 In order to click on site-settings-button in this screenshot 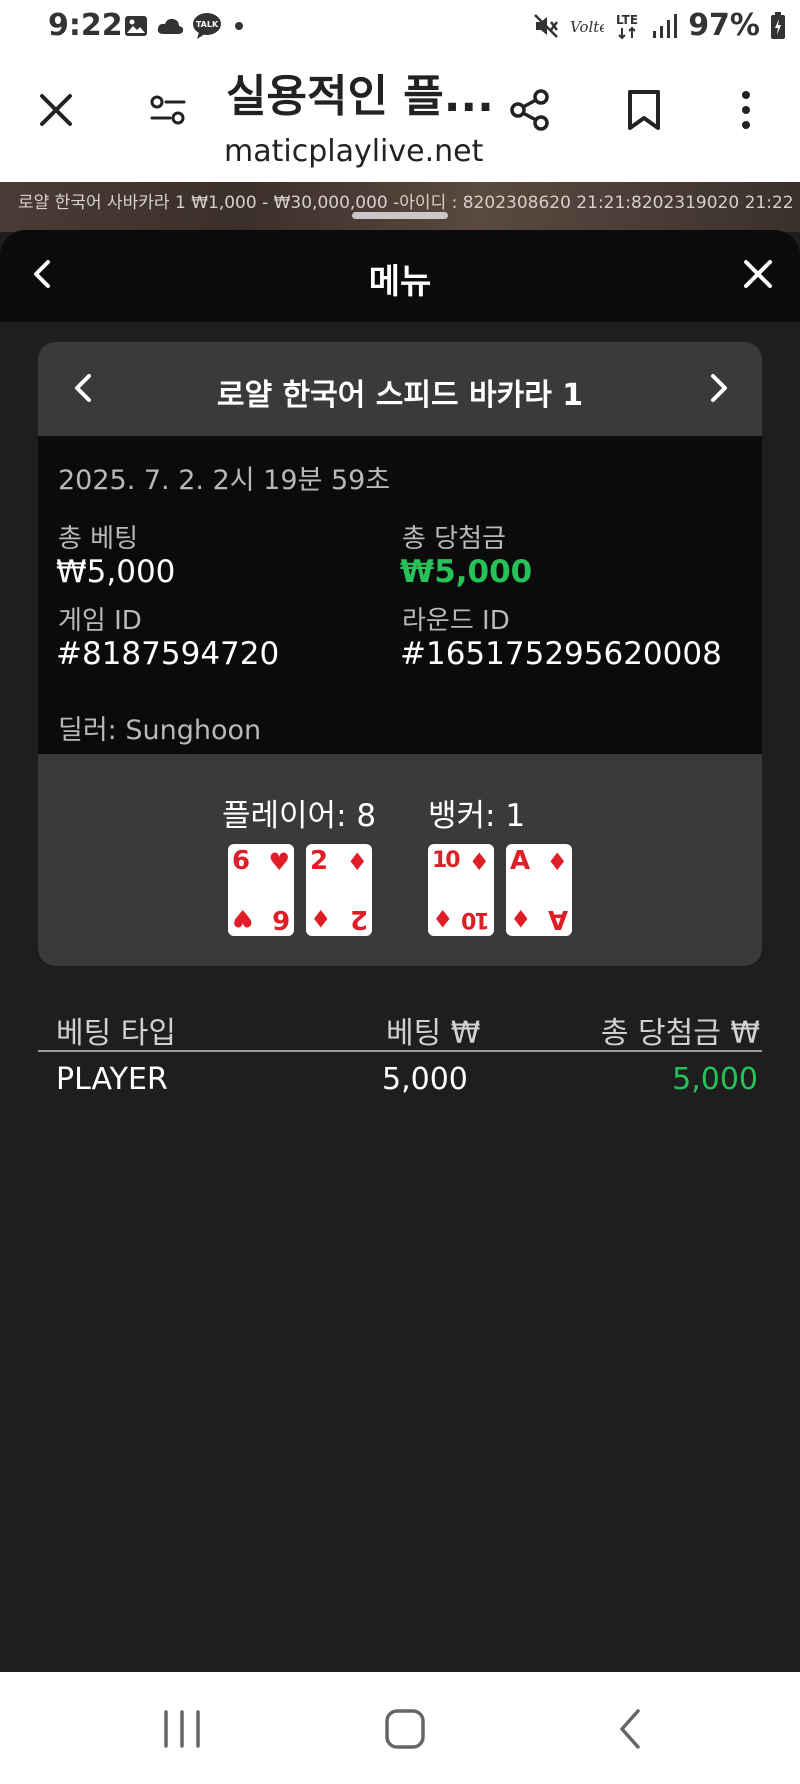, I will do `click(168, 110)`.